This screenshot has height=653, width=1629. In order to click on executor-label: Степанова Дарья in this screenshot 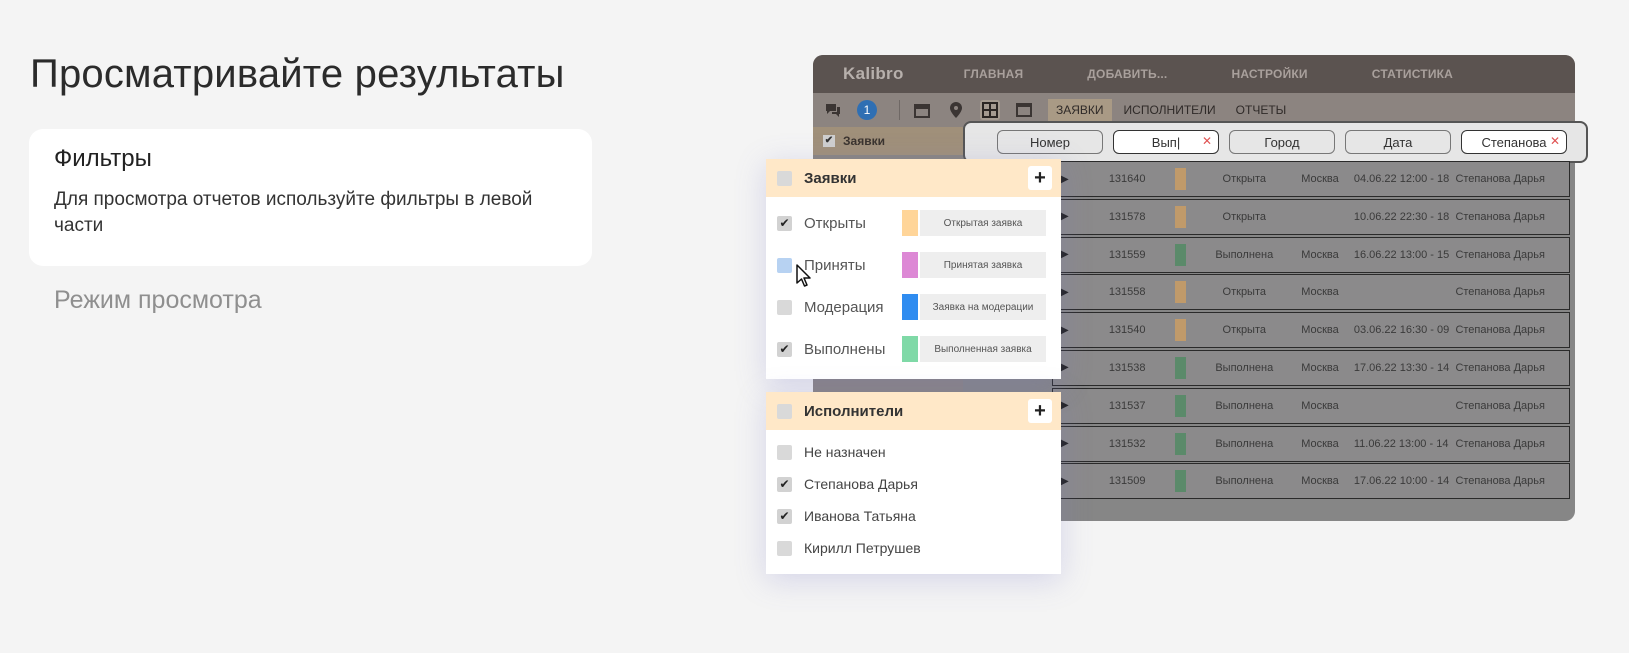, I will do `click(861, 484)`.